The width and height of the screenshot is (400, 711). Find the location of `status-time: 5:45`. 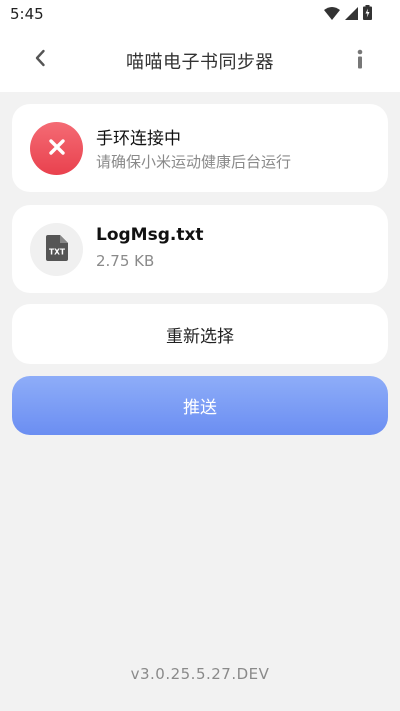

status-time: 5:45 is located at coordinates (27, 14).